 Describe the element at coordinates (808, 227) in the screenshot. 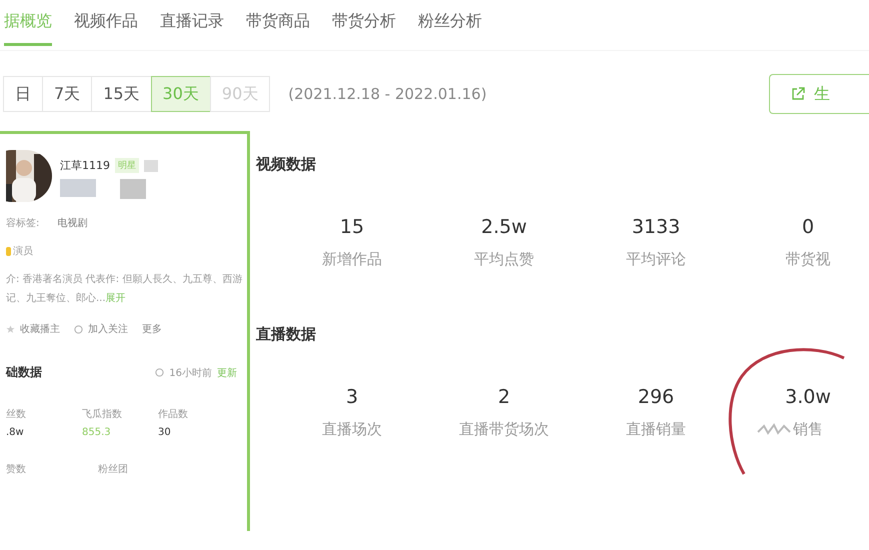

I see `metric-value: 0` at that location.